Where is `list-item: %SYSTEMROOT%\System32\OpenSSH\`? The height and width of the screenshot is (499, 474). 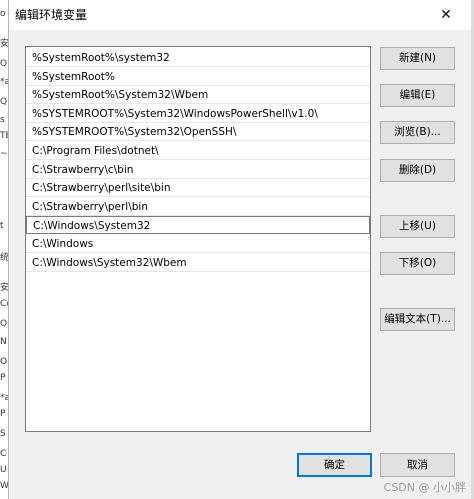 list-item: %SYSTEMROOT%\System32\OpenSSH\ is located at coordinates (198, 132).